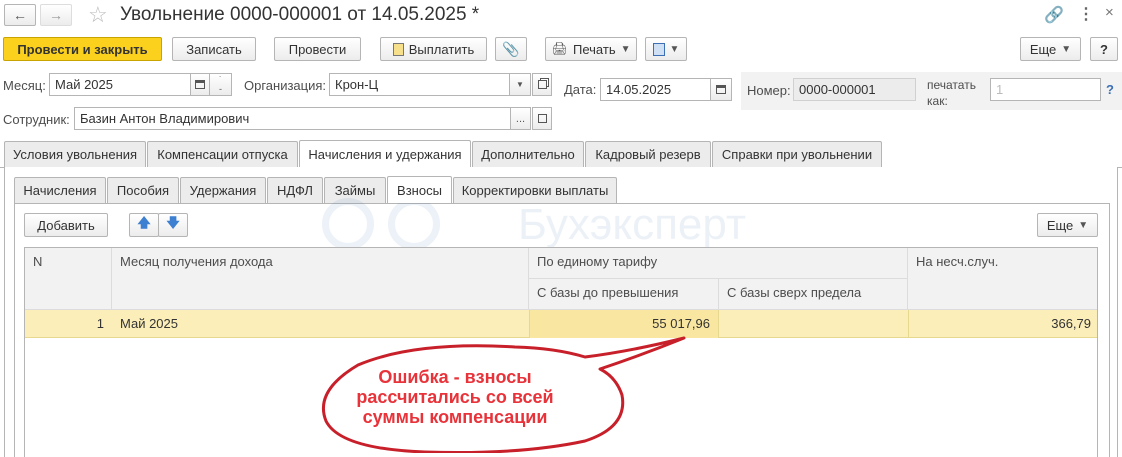  What do you see at coordinates (98, 15) in the screenshot?
I see `favorite-star-icon: ☆` at bounding box center [98, 15].